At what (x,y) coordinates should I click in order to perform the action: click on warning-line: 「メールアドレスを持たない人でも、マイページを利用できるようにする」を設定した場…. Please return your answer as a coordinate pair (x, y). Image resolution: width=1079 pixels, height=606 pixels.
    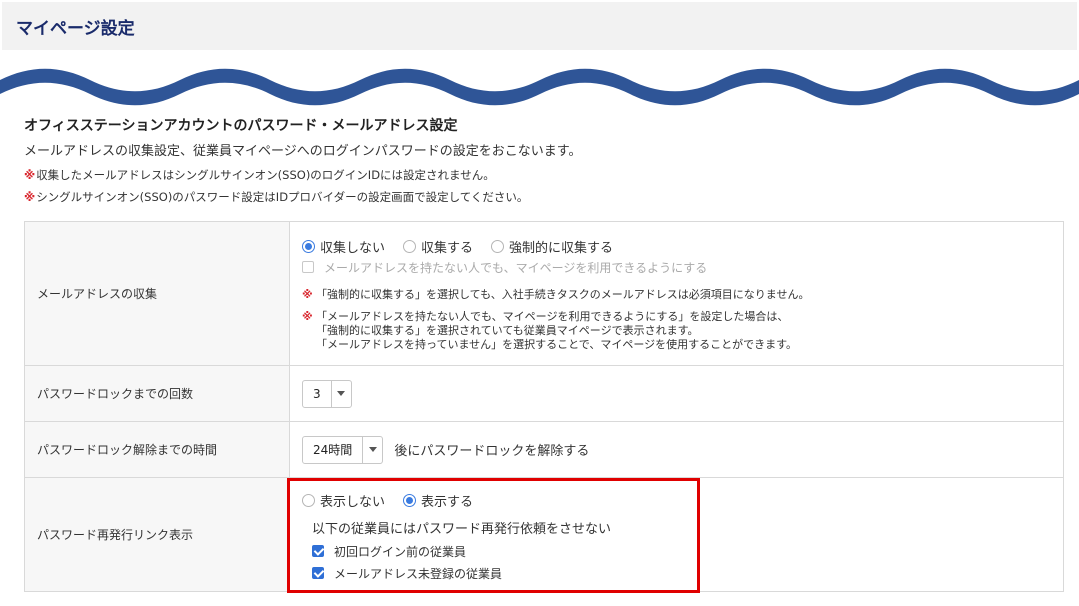
    Looking at the image, I should click on (552, 316).